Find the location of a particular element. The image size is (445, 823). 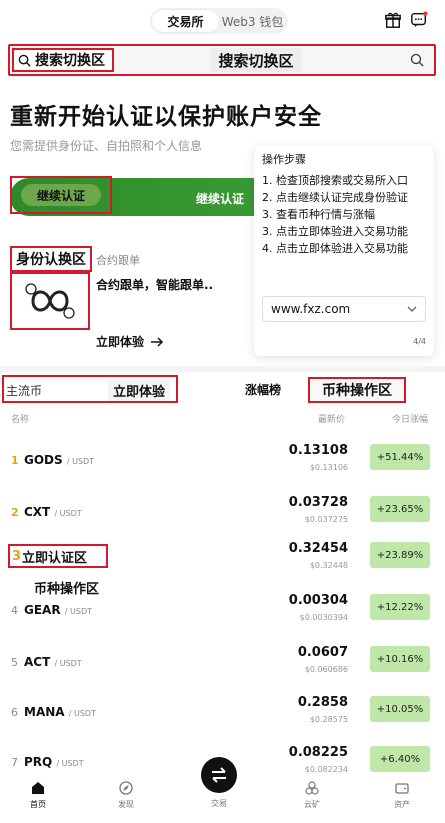

continue-verify-button: 继续认证 is located at coordinates (61, 195).